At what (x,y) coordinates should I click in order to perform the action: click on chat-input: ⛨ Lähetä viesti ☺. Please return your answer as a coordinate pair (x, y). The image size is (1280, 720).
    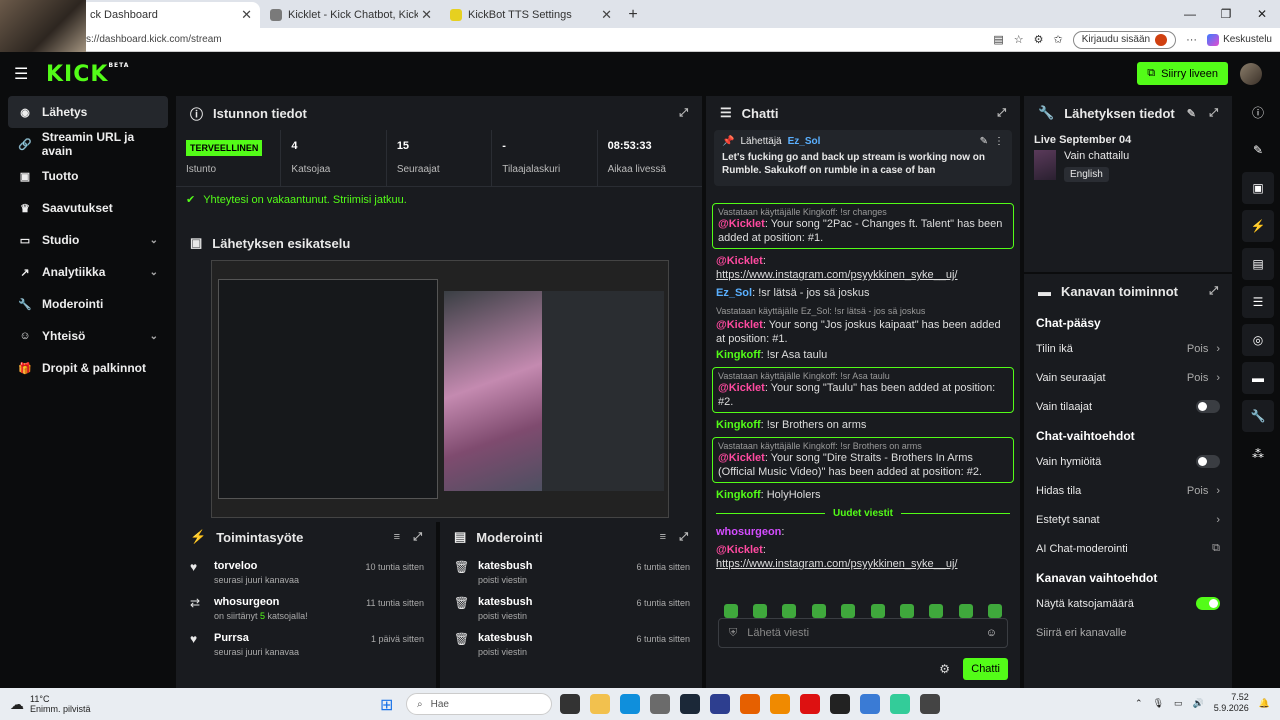
    Looking at the image, I should click on (863, 633).